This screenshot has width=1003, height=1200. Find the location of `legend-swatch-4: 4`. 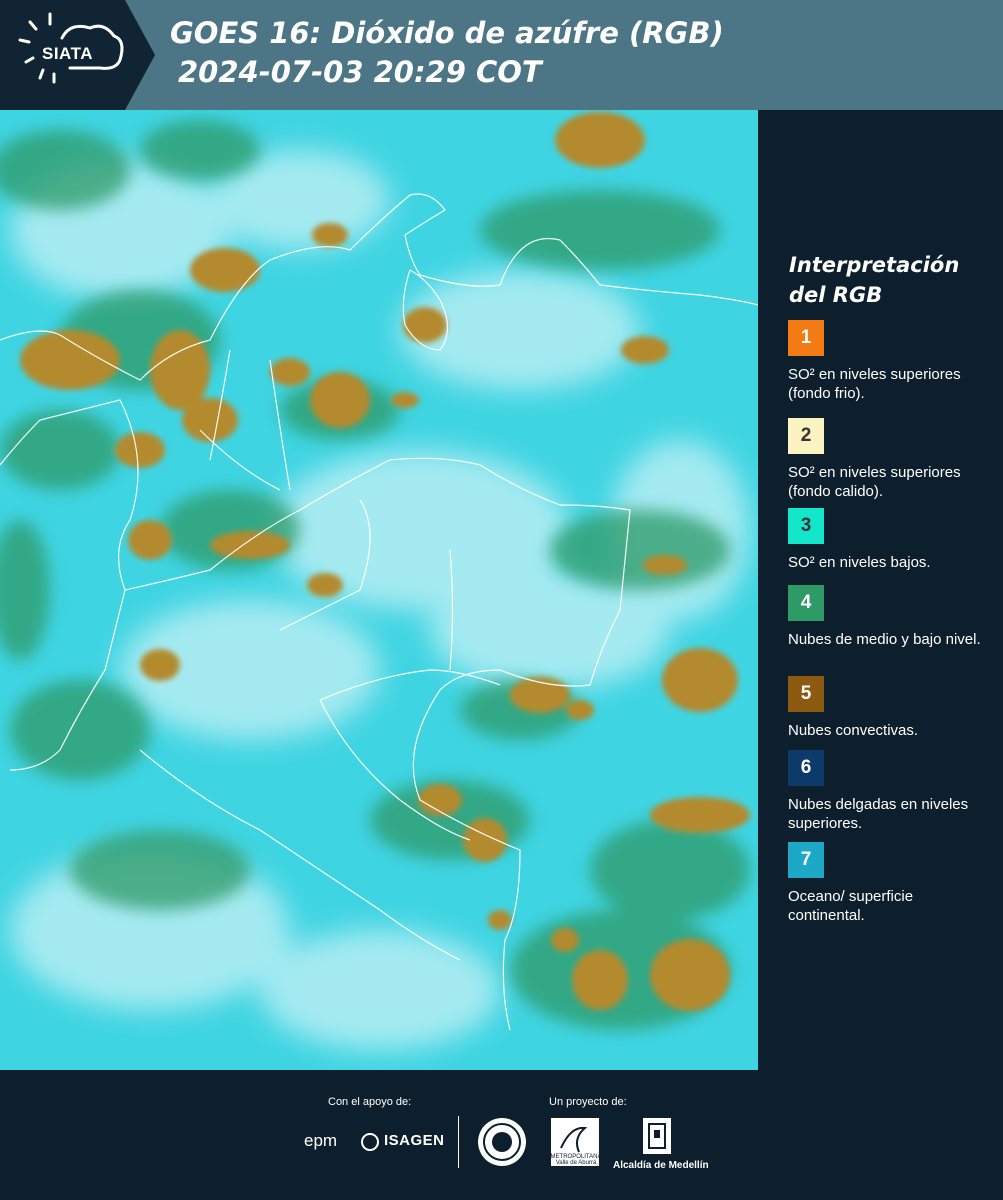

legend-swatch-4: 4 is located at coordinates (806, 603).